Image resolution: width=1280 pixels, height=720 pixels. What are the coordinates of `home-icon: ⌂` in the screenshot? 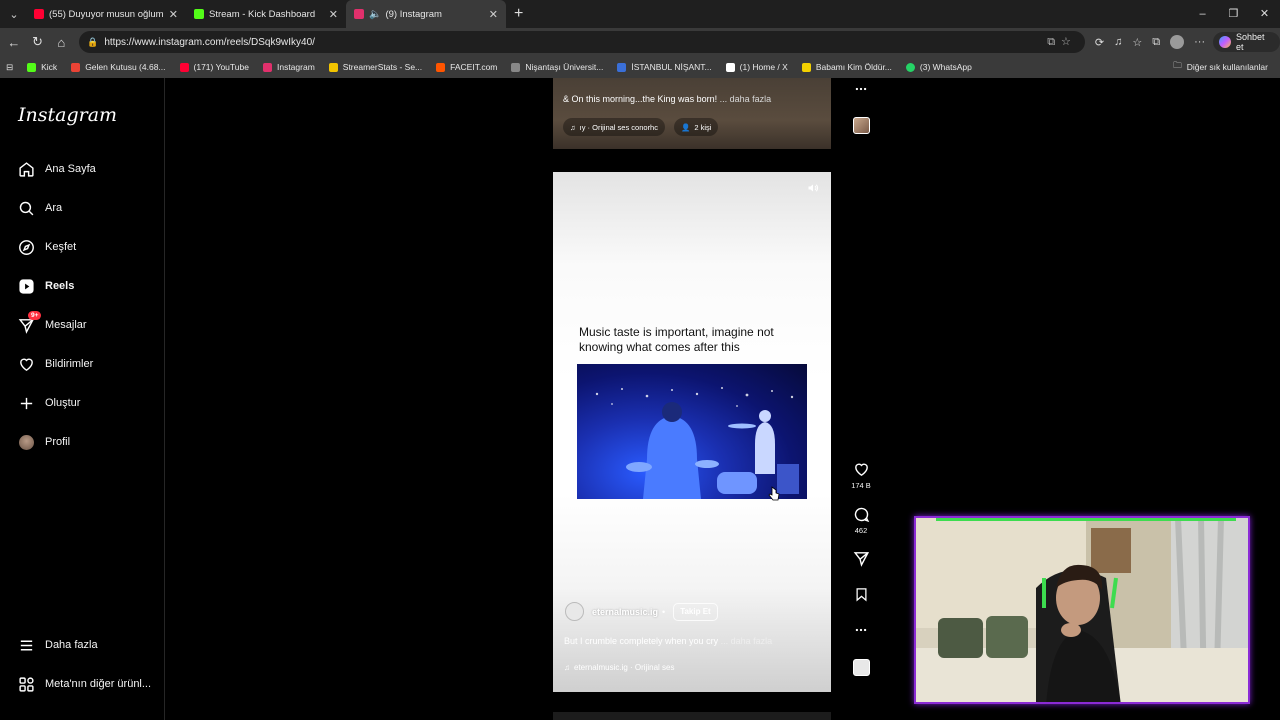 It's located at (61, 42).